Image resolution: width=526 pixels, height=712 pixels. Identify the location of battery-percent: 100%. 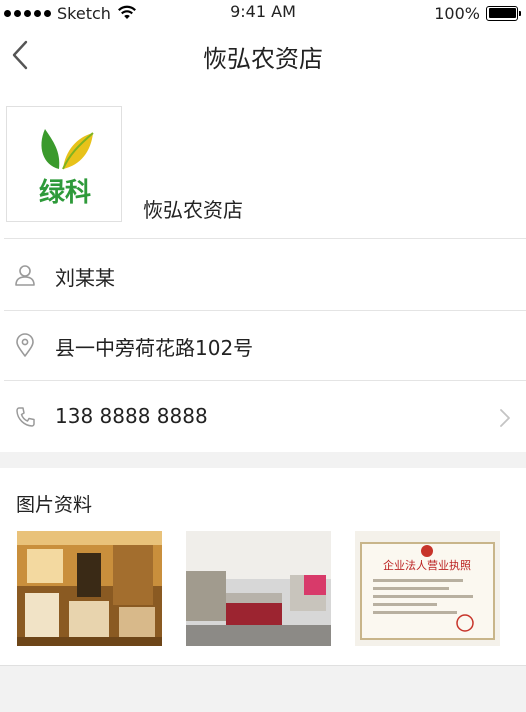
(457, 13).